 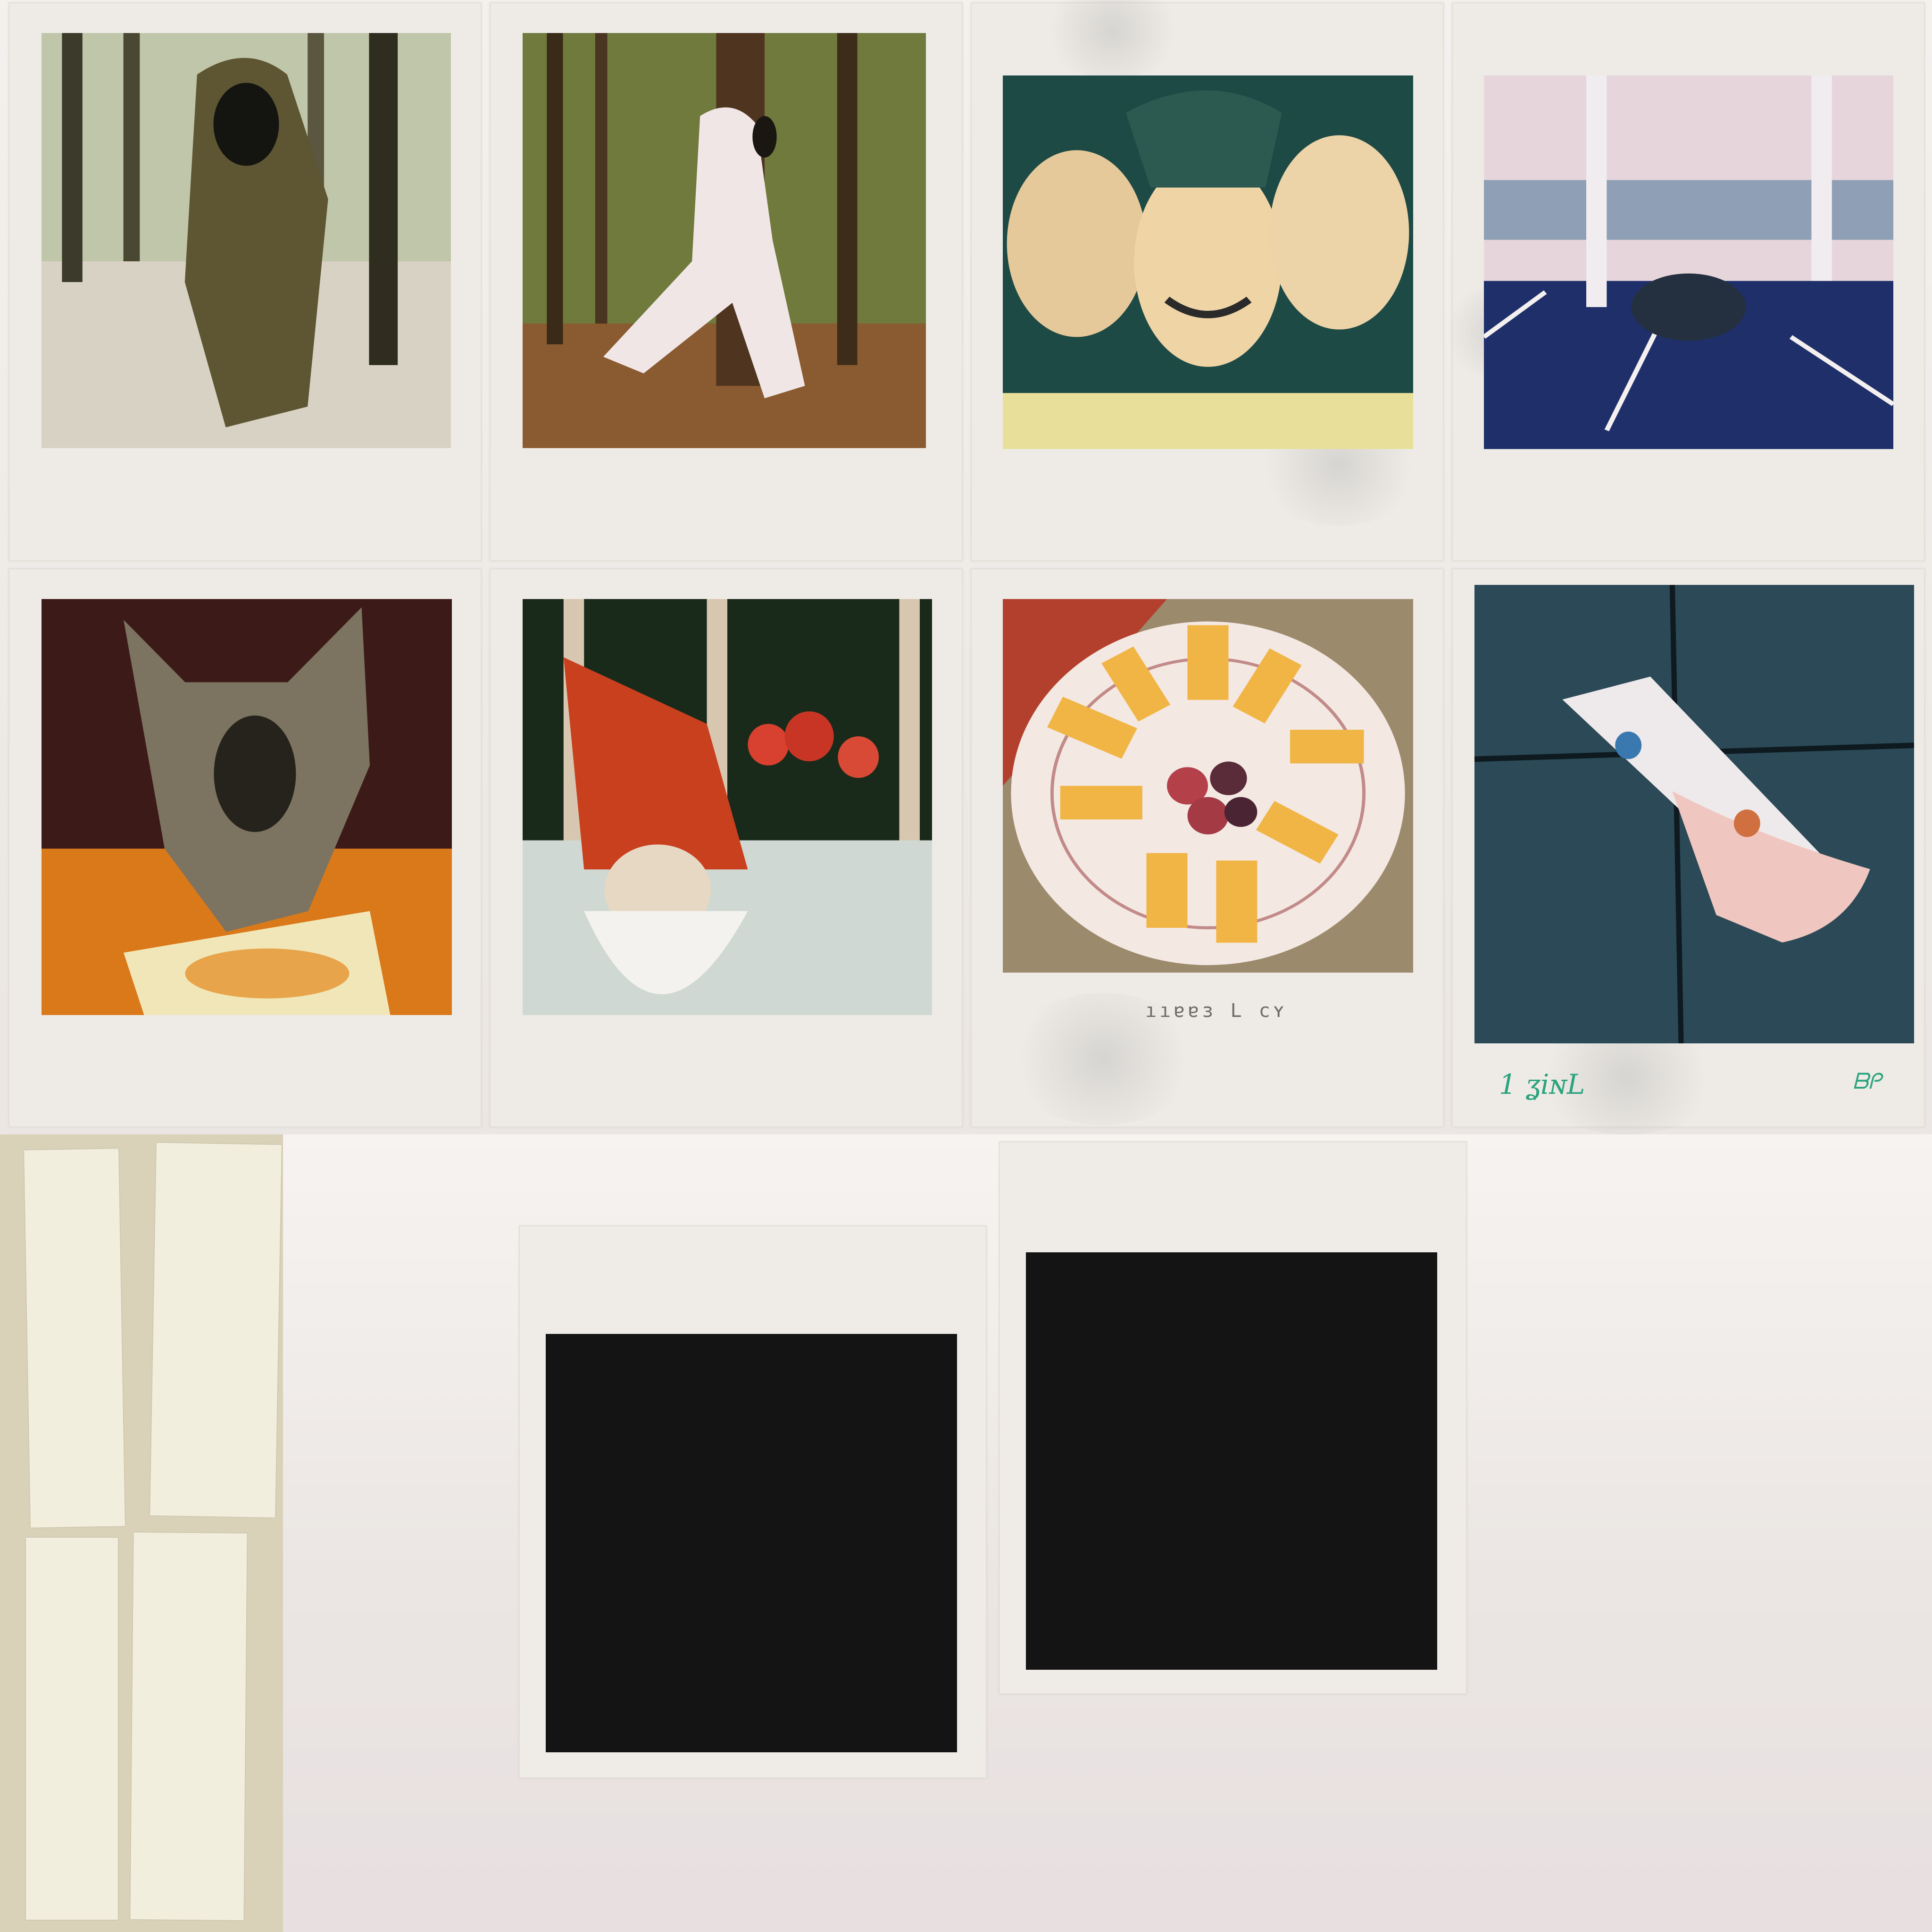 I want to click on smudge, so click(x=1113, y=39).